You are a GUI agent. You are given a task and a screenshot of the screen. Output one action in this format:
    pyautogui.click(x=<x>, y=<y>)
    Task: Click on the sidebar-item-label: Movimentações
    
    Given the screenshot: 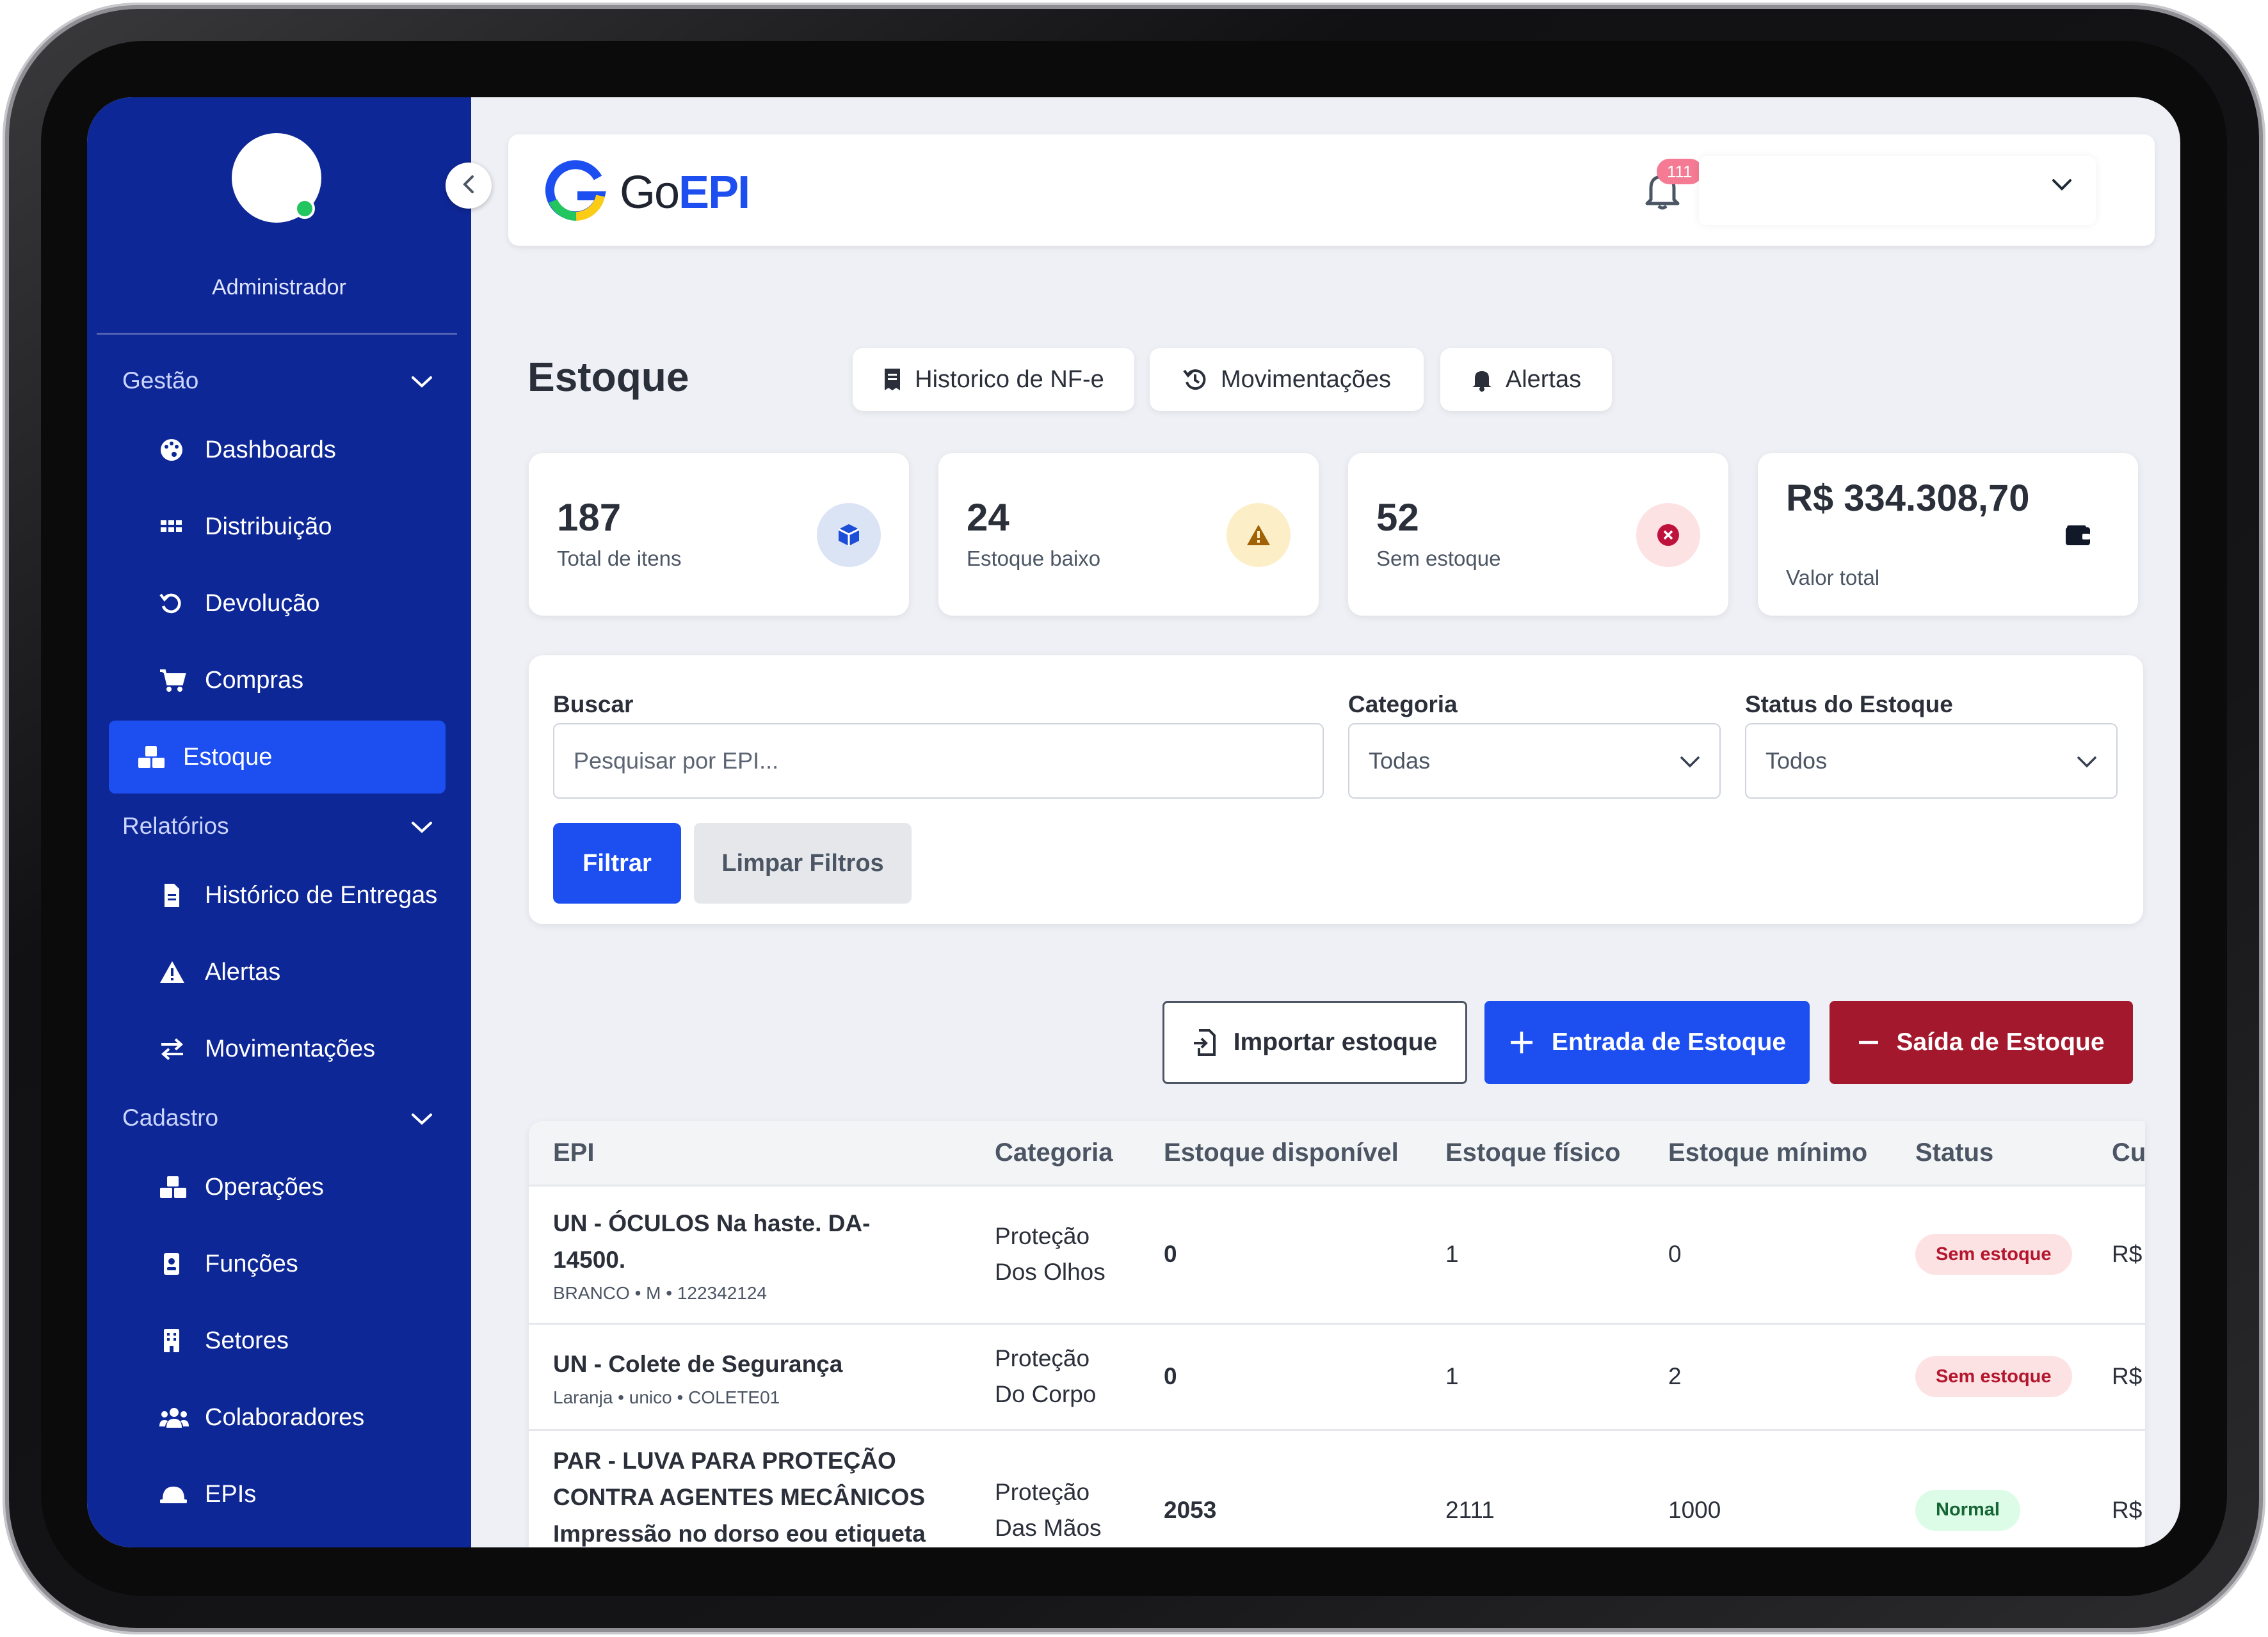 What is the action you would take?
    pyautogui.click(x=290, y=1048)
    